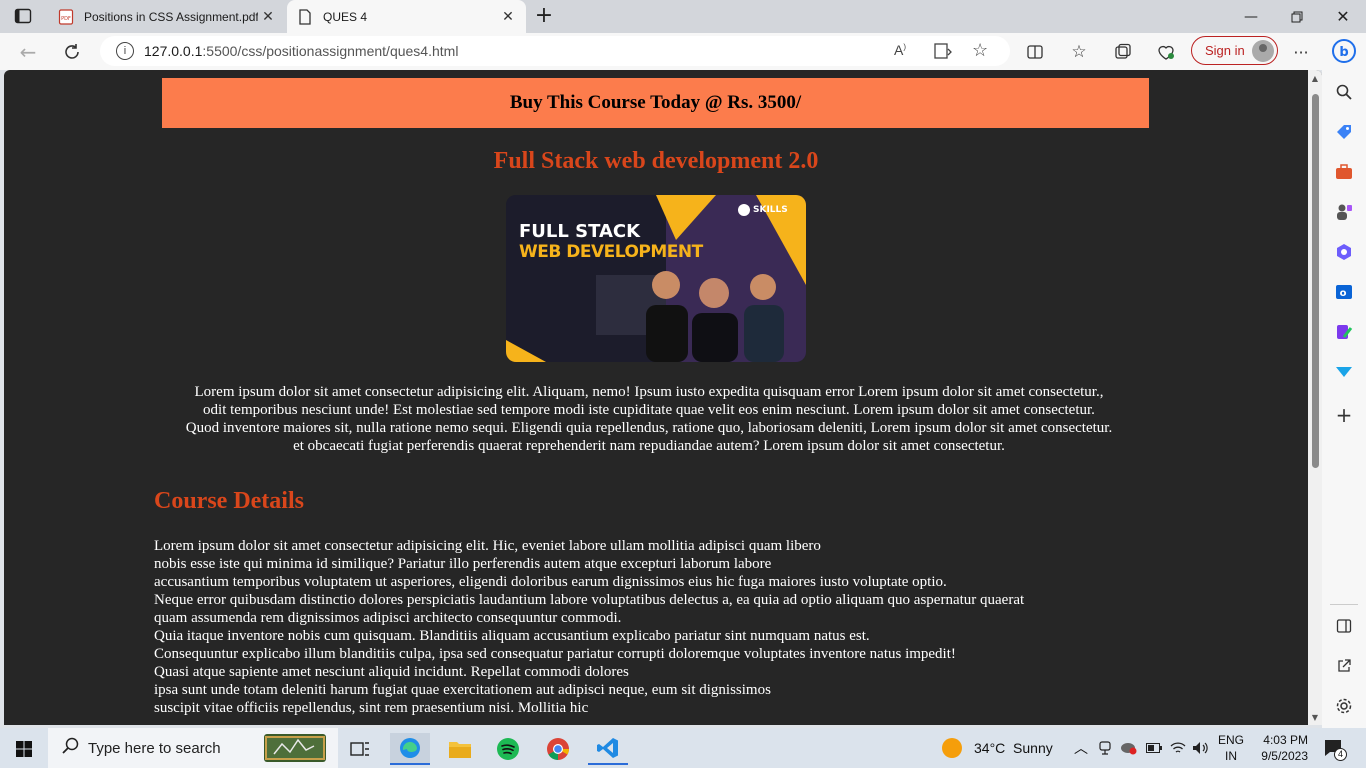  I want to click on close-window-button: ✕, so click(1343, 16).